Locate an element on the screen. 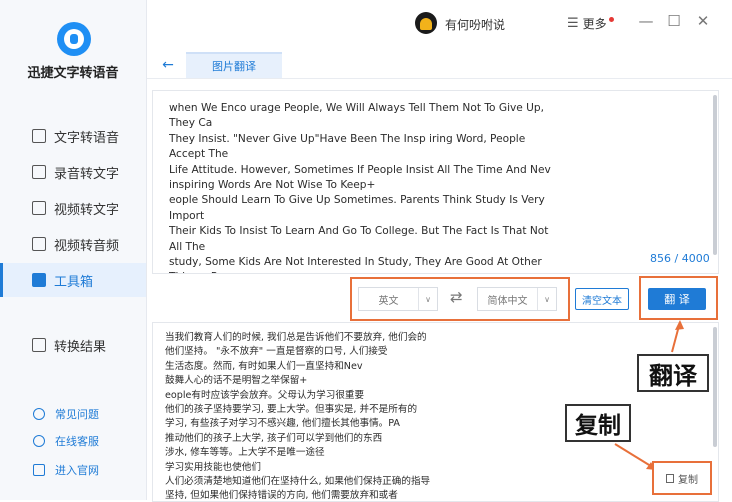 This screenshot has height=502, width=732. translate-callout: 翻译 is located at coordinates (673, 373).